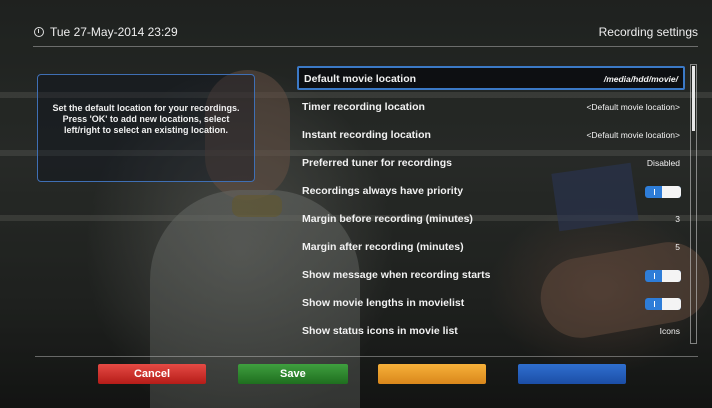  What do you see at coordinates (491, 304) in the screenshot?
I see `setting-row: Show movie lengths in movielist` at bounding box center [491, 304].